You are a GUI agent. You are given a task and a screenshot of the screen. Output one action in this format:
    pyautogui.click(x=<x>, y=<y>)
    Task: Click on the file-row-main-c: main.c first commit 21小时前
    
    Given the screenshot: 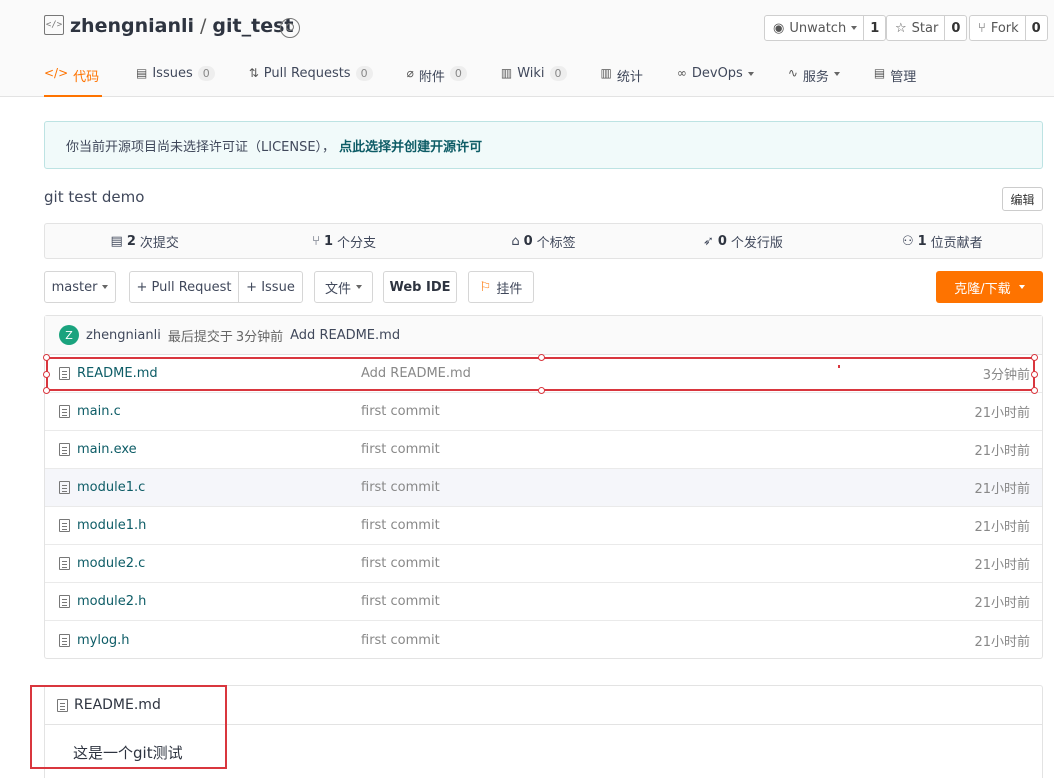 What is the action you would take?
    pyautogui.click(x=543, y=412)
    